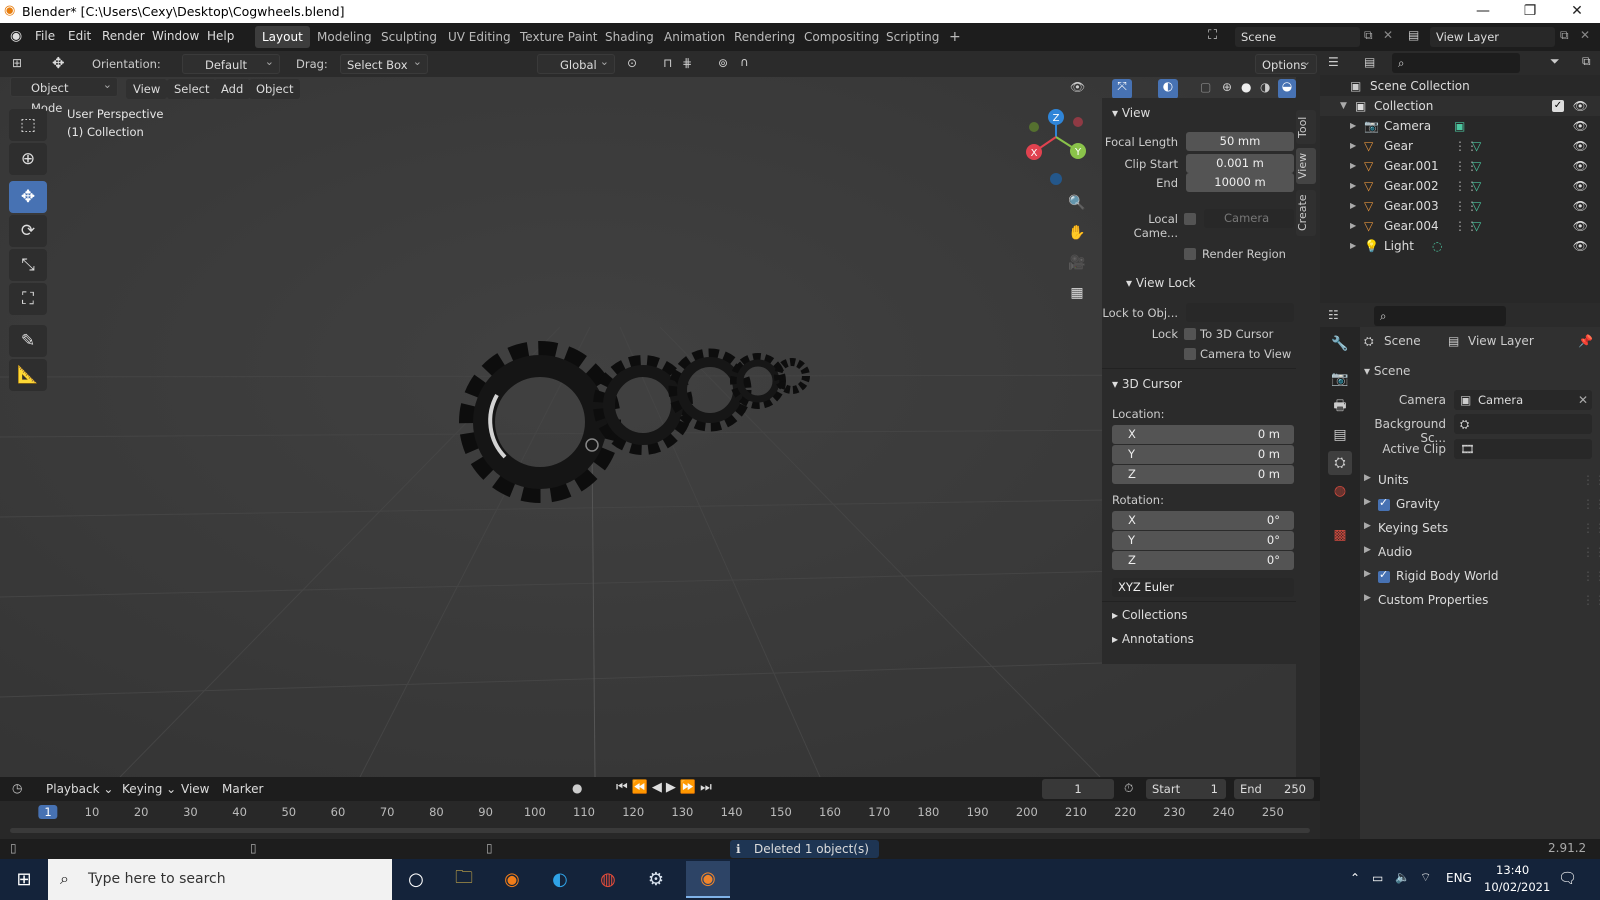 This screenshot has width=1600, height=900. Describe the element at coordinates (1340, 379) in the screenshot. I see `render-properties-tab-icon: 📷` at that location.